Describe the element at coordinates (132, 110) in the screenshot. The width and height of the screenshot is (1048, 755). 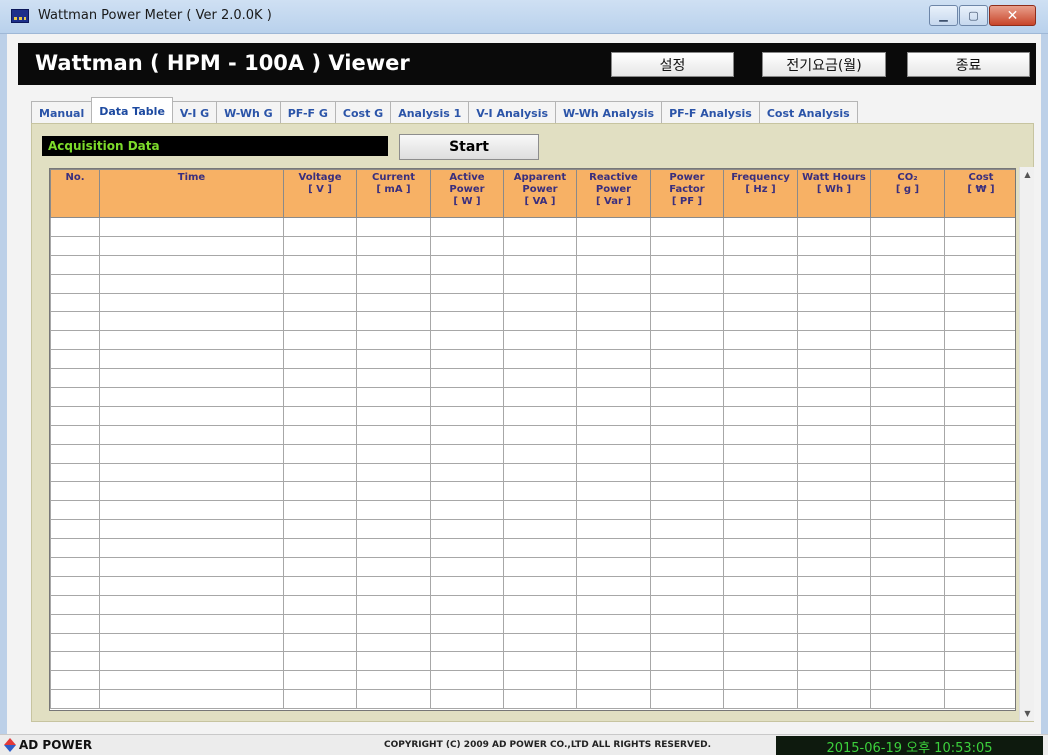
I see `tab-data-table: Data Table` at that location.